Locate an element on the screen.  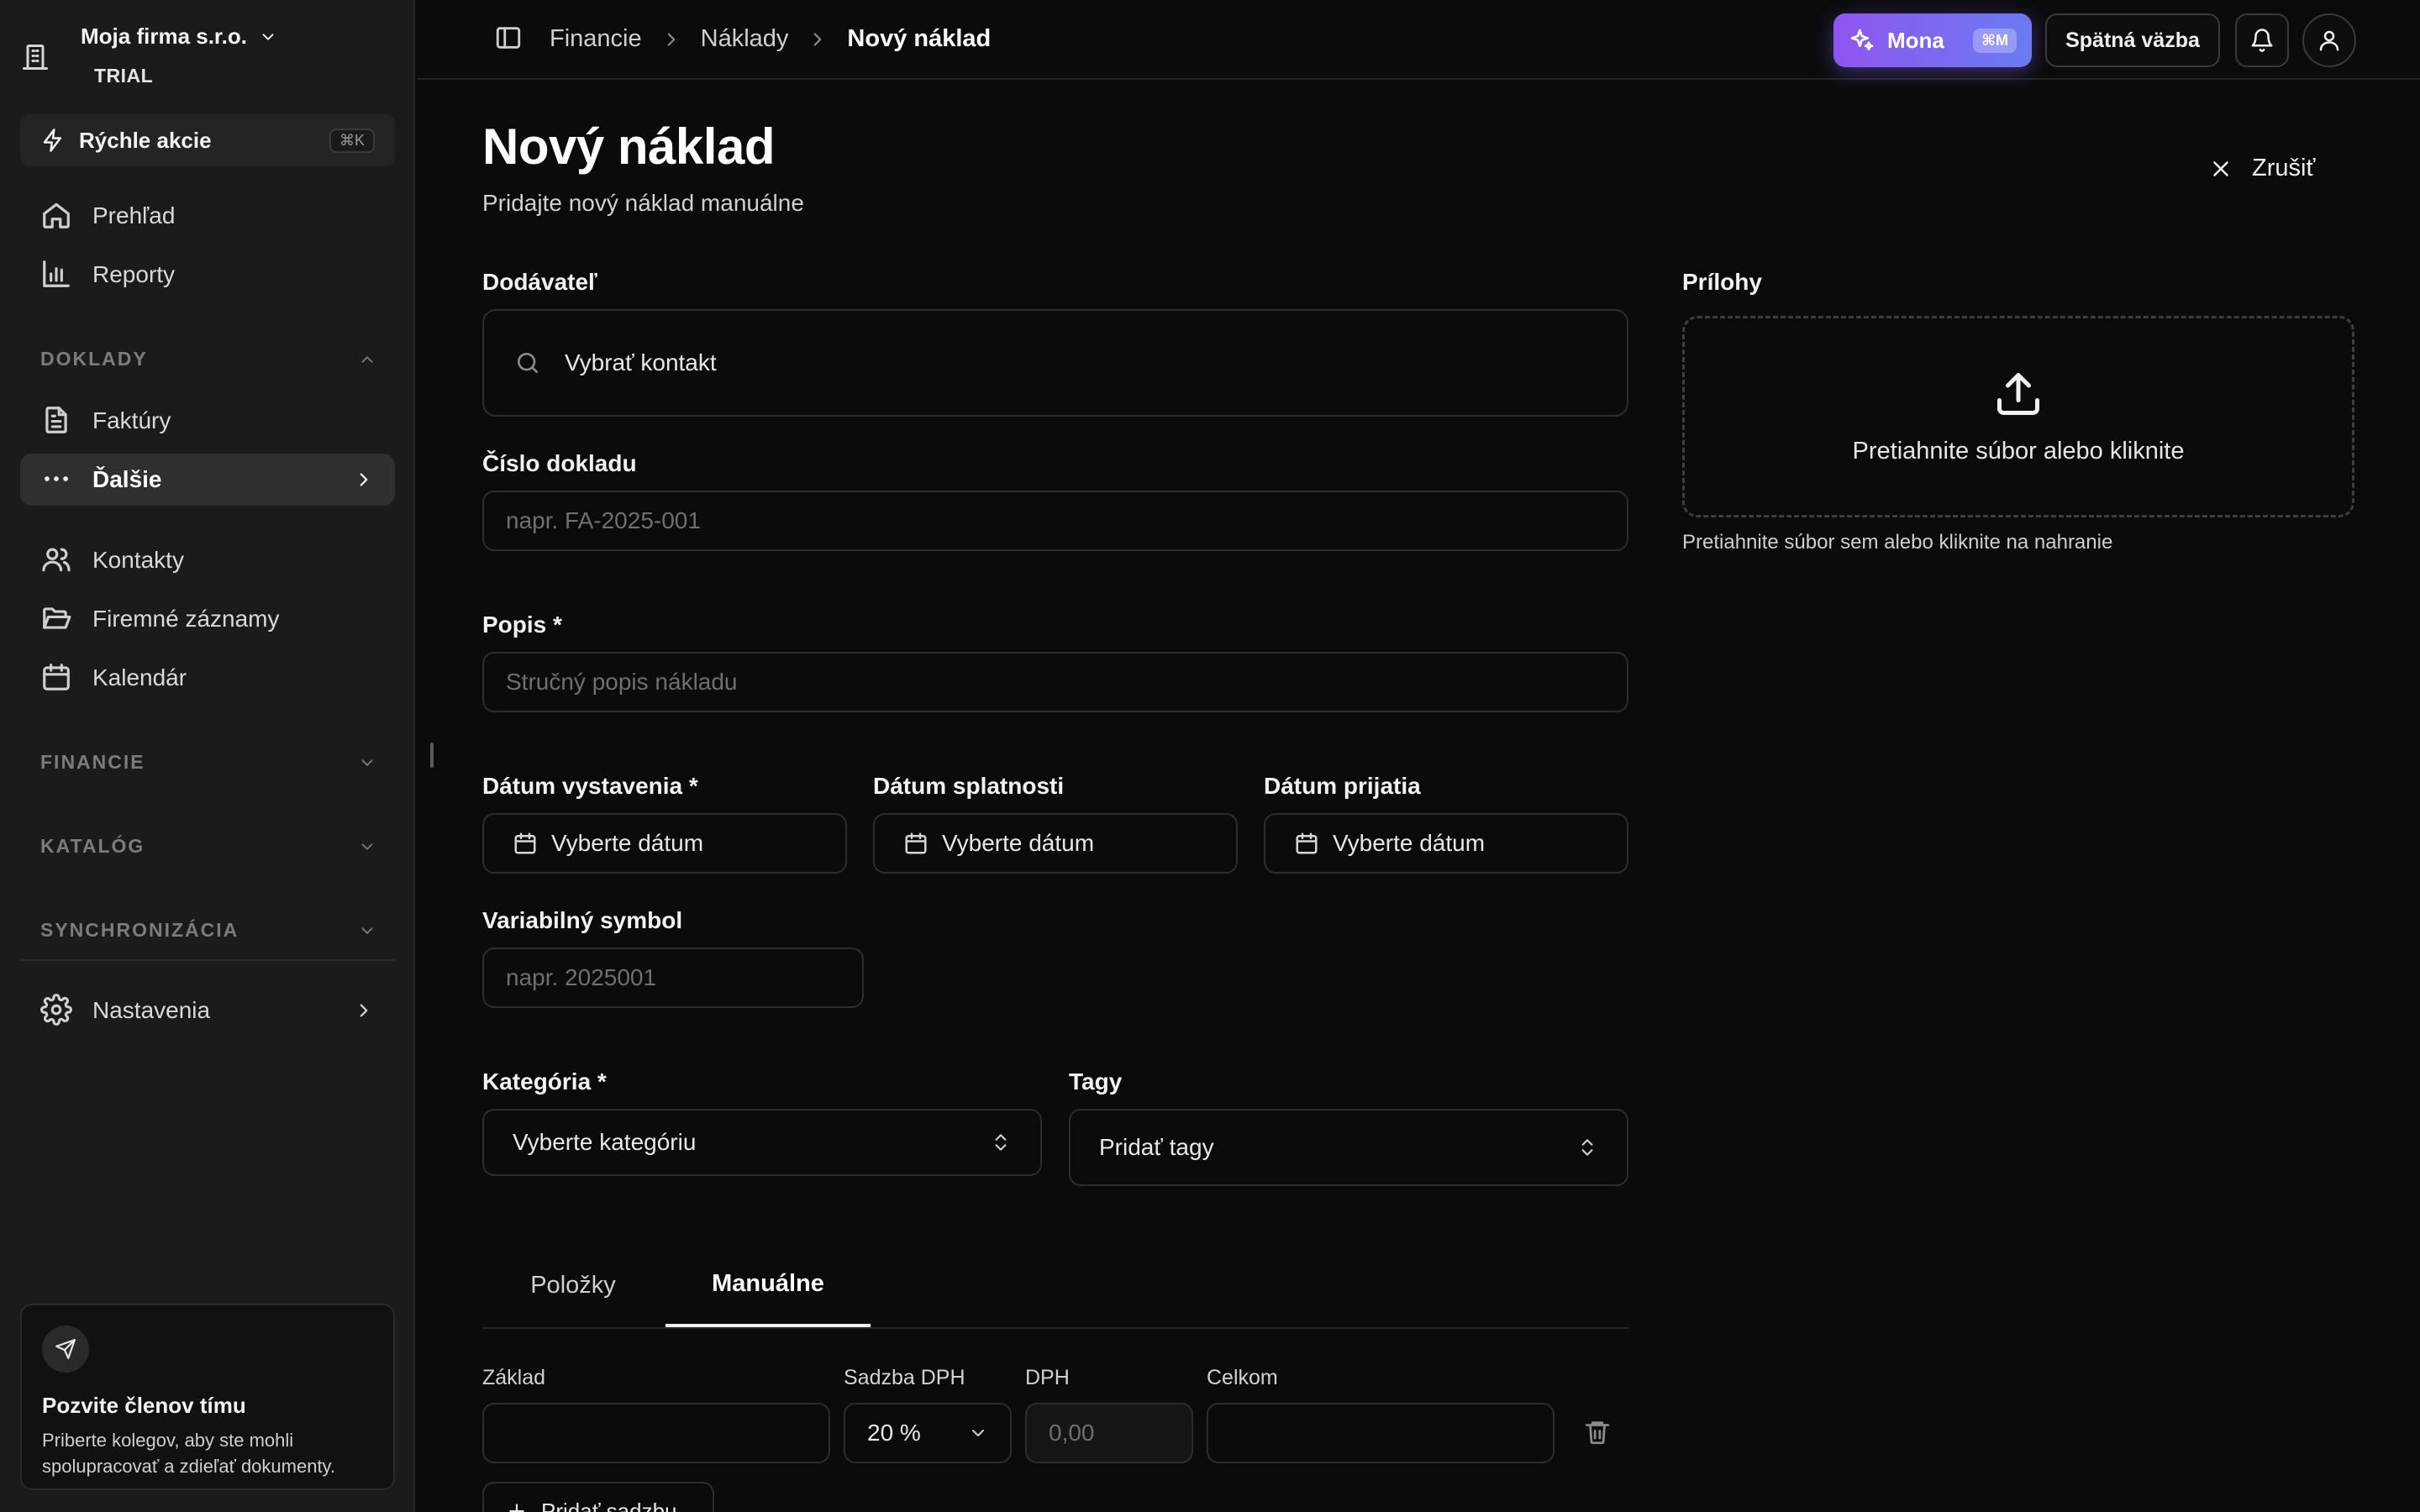
due-date-picker: Vyberte dátum is located at coordinates (1055, 843).